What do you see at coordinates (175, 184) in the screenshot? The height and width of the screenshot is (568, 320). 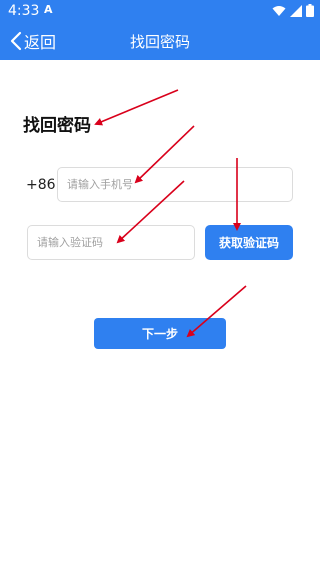 I see `phone-input` at bounding box center [175, 184].